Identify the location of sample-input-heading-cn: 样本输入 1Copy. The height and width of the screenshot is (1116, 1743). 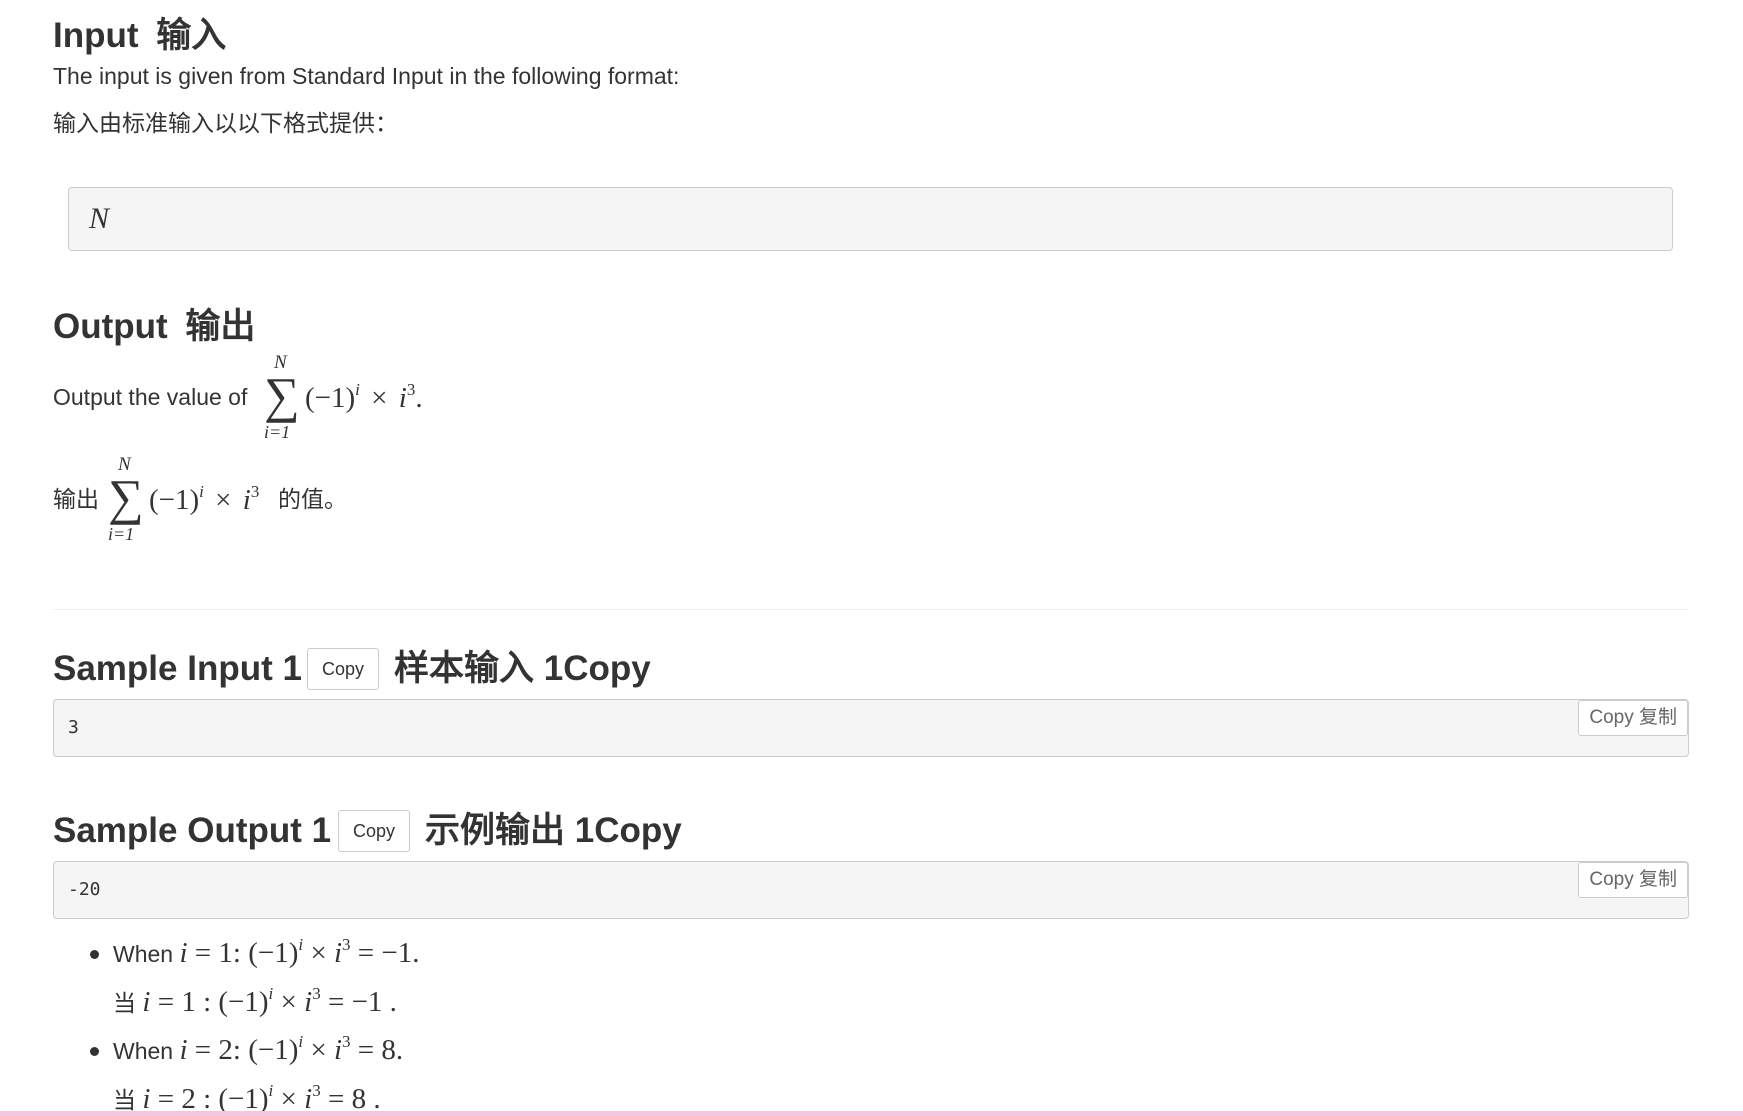
(522, 668).